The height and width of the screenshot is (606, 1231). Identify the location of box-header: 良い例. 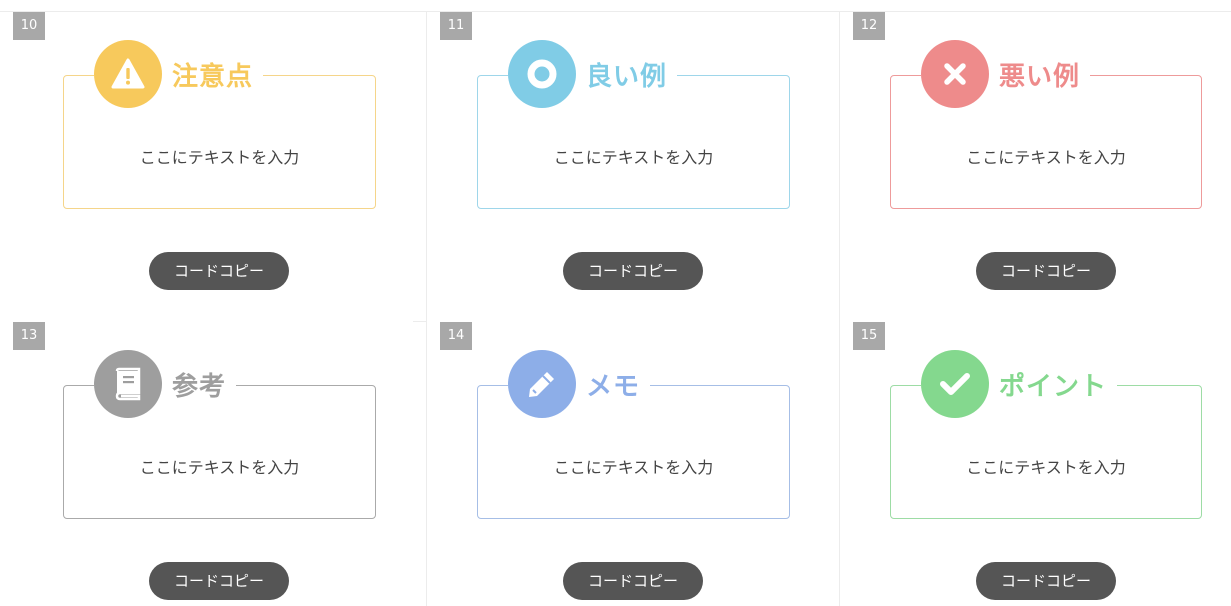
(593, 74).